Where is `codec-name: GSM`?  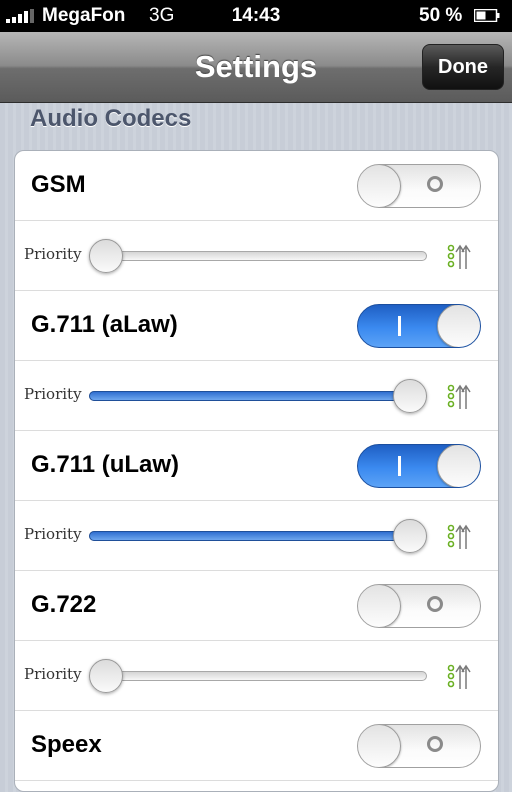
codec-name: GSM is located at coordinates (58, 184).